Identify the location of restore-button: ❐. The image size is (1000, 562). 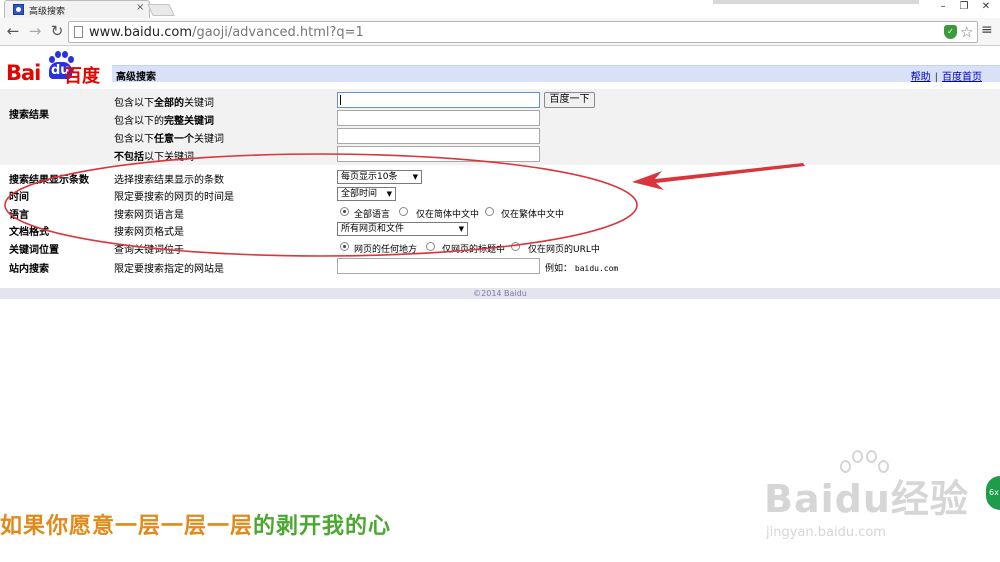
(964, 7).